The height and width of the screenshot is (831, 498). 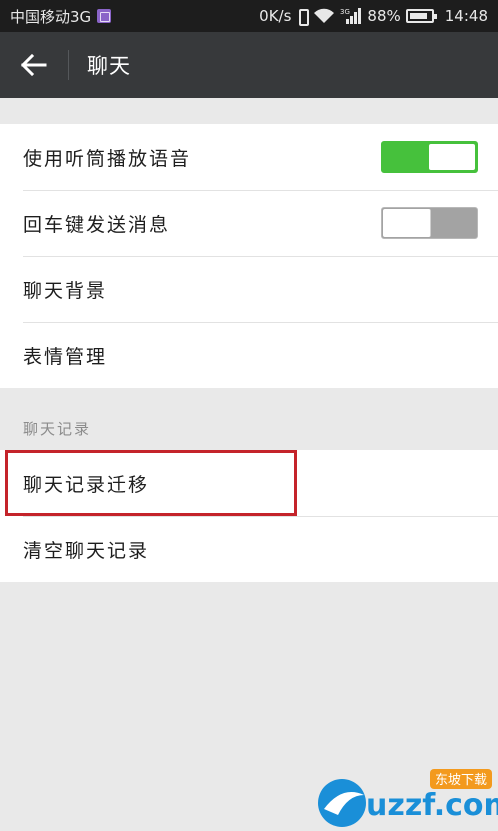 I want to click on wifi-icon, so click(x=324, y=16).